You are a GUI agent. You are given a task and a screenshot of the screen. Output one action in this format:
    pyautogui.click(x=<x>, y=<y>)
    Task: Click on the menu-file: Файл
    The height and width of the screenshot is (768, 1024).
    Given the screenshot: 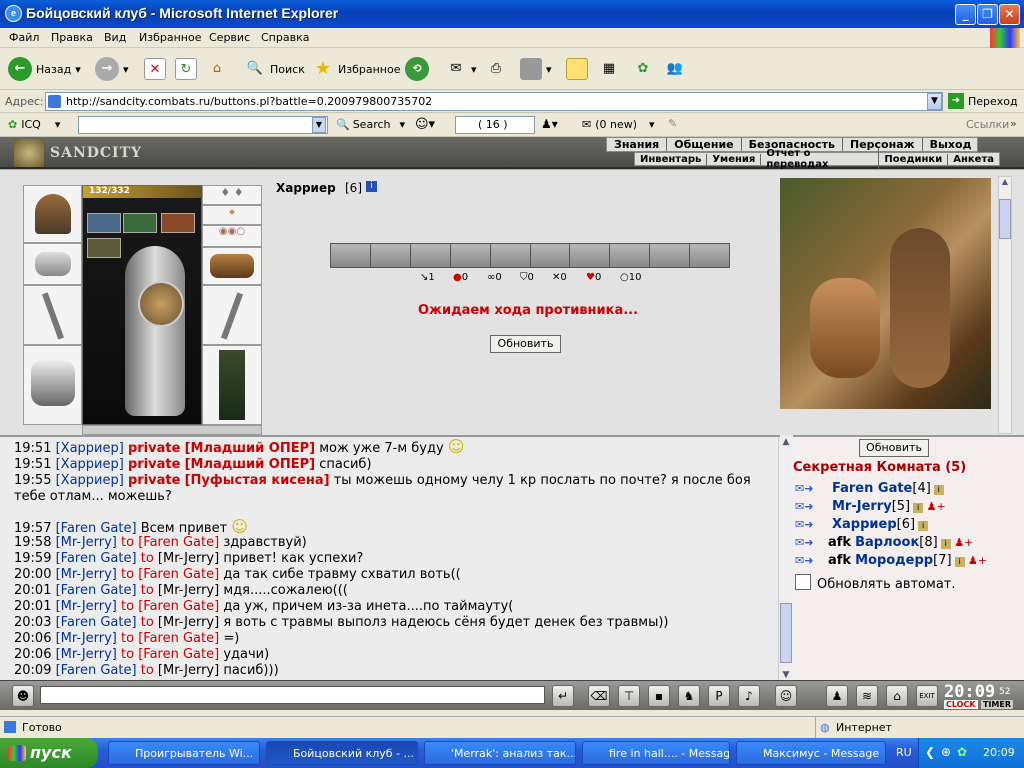 What is the action you would take?
    pyautogui.click(x=24, y=37)
    